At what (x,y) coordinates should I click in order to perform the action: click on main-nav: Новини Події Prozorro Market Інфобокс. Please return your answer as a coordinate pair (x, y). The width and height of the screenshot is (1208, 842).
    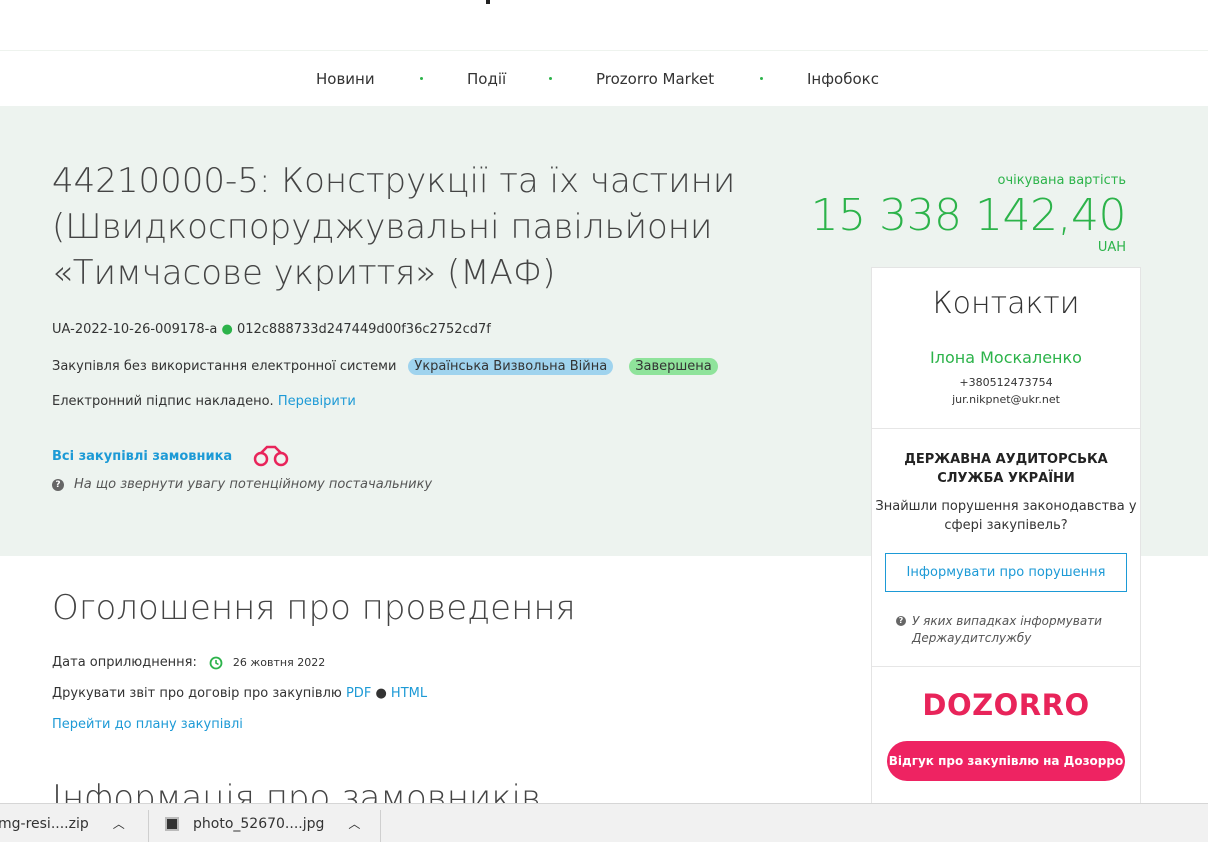
    Looking at the image, I should click on (604, 78).